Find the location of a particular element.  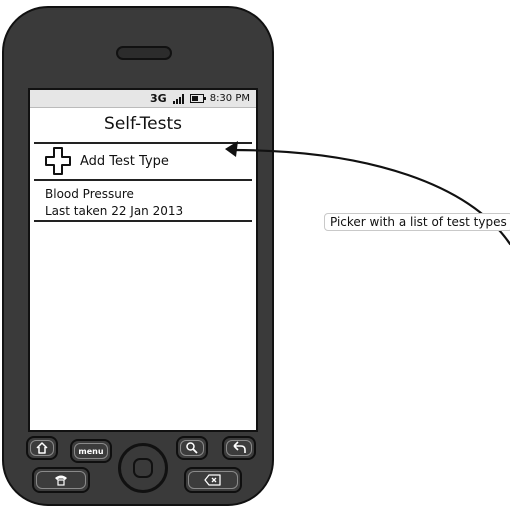

annotation-callout: Picker with a list of test types is located at coordinates (417, 222).